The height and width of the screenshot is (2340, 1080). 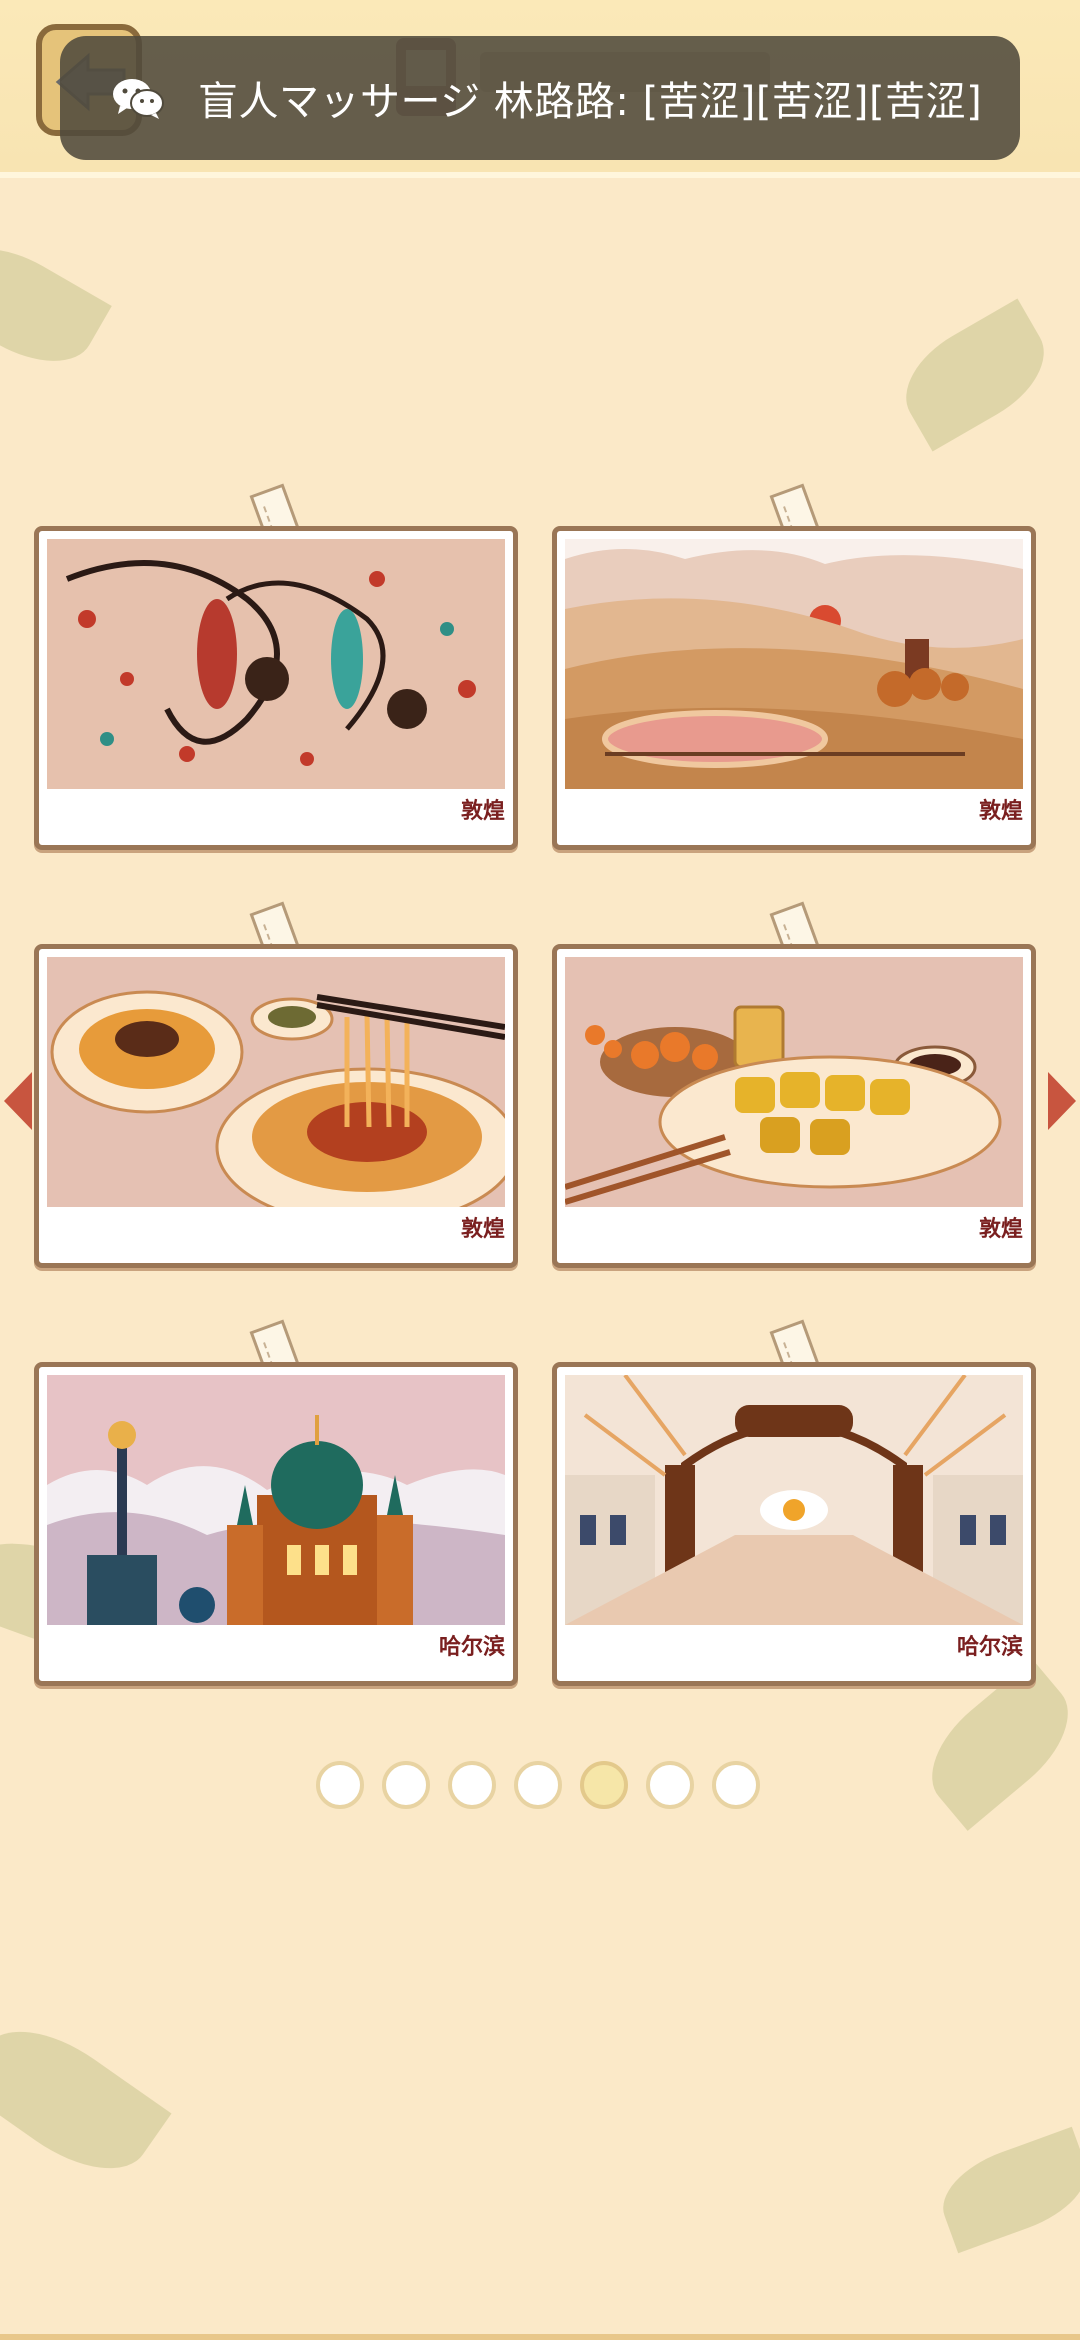 What do you see at coordinates (18, 1101) in the screenshot?
I see `prev-page-arrow-icon` at bounding box center [18, 1101].